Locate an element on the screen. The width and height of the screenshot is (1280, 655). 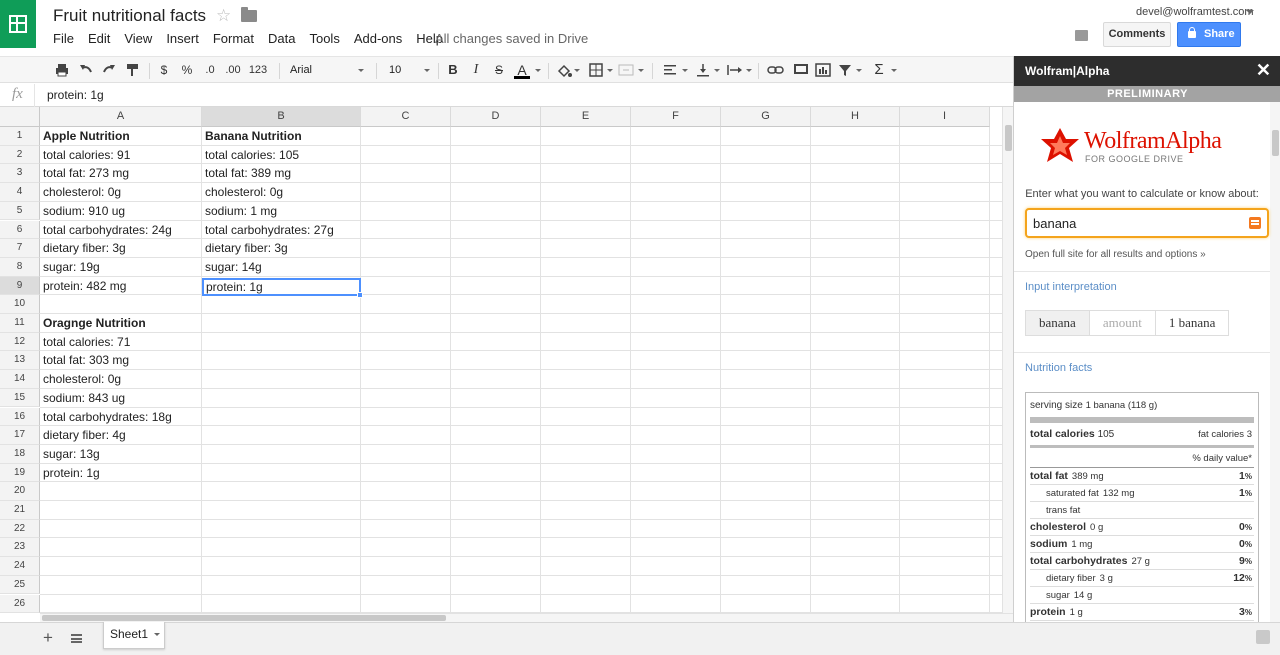
row-header-16: 16 is located at coordinates (20, 417).